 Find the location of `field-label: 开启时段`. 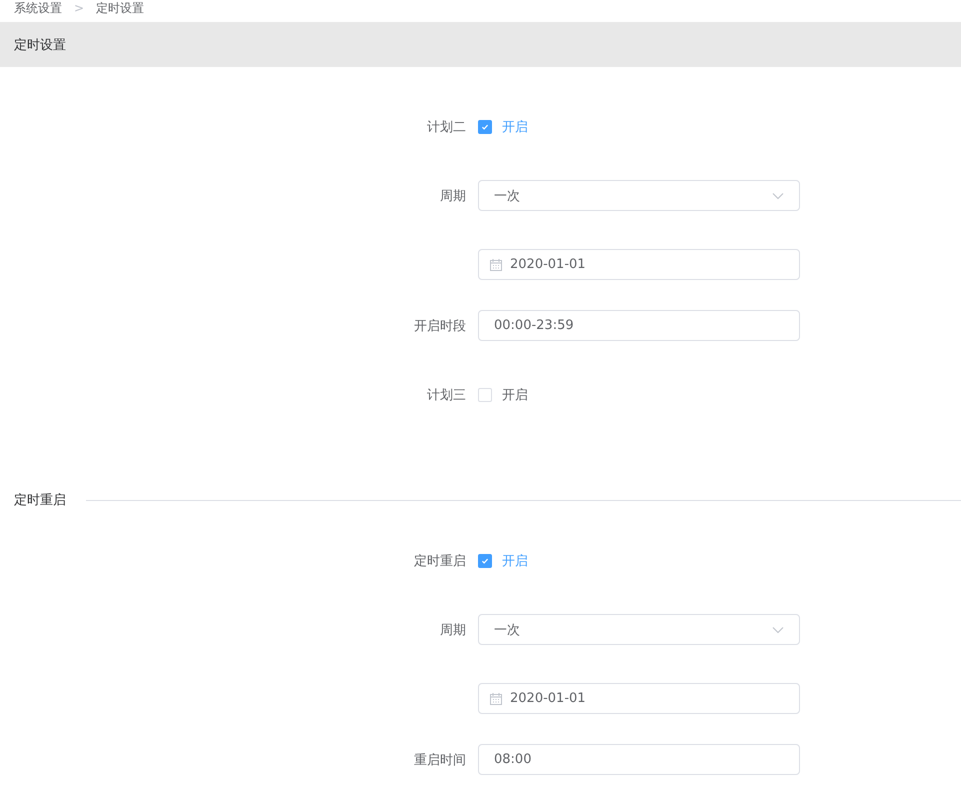

field-label: 开启时段 is located at coordinates (440, 326).